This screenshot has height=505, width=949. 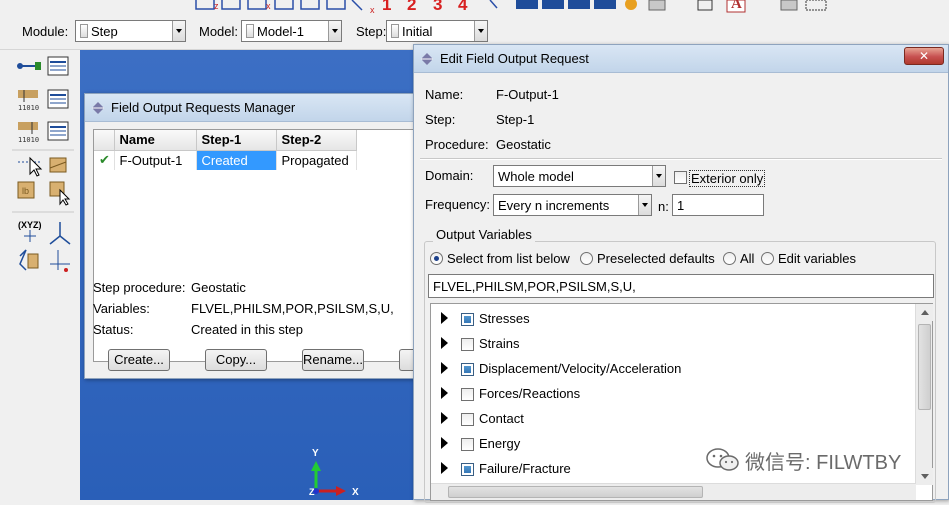 I want to click on axis-y-label: Y, so click(x=315, y=453).